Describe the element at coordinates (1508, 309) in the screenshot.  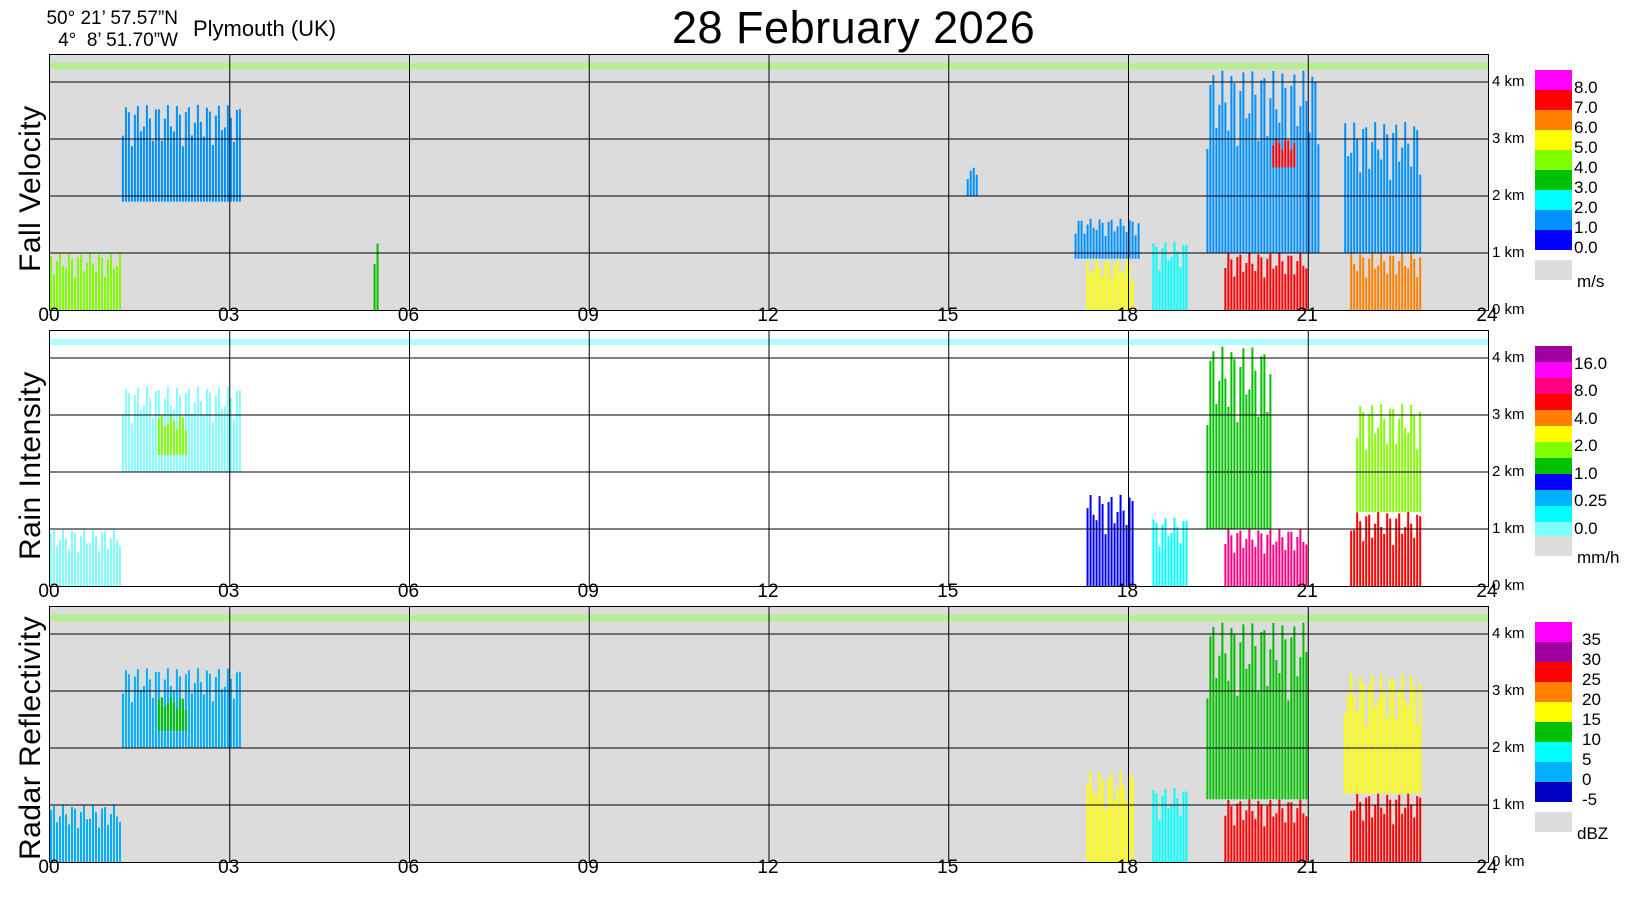
I see `height-tick-label: 0 km` at that location.